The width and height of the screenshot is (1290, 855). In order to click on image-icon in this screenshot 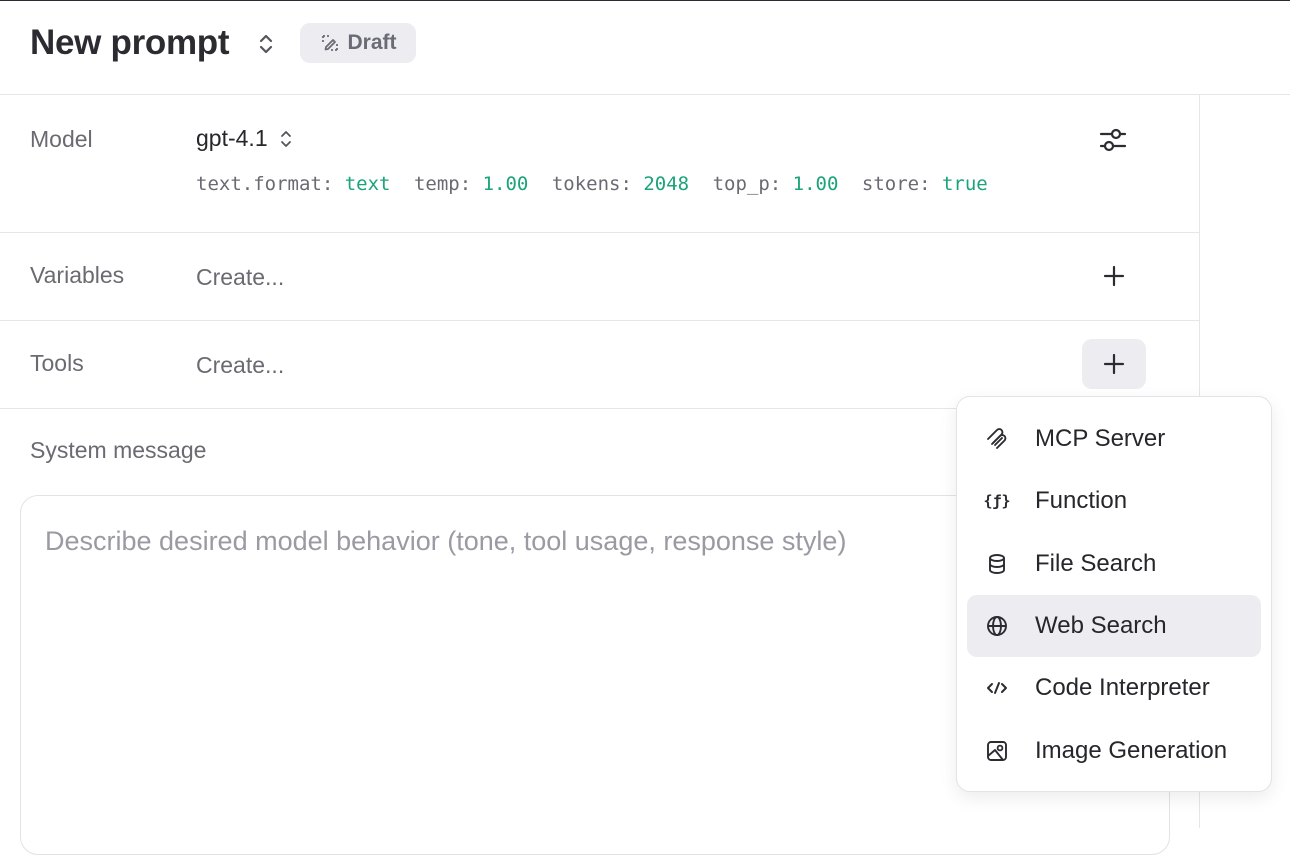, I will do `click(997, 751)`.